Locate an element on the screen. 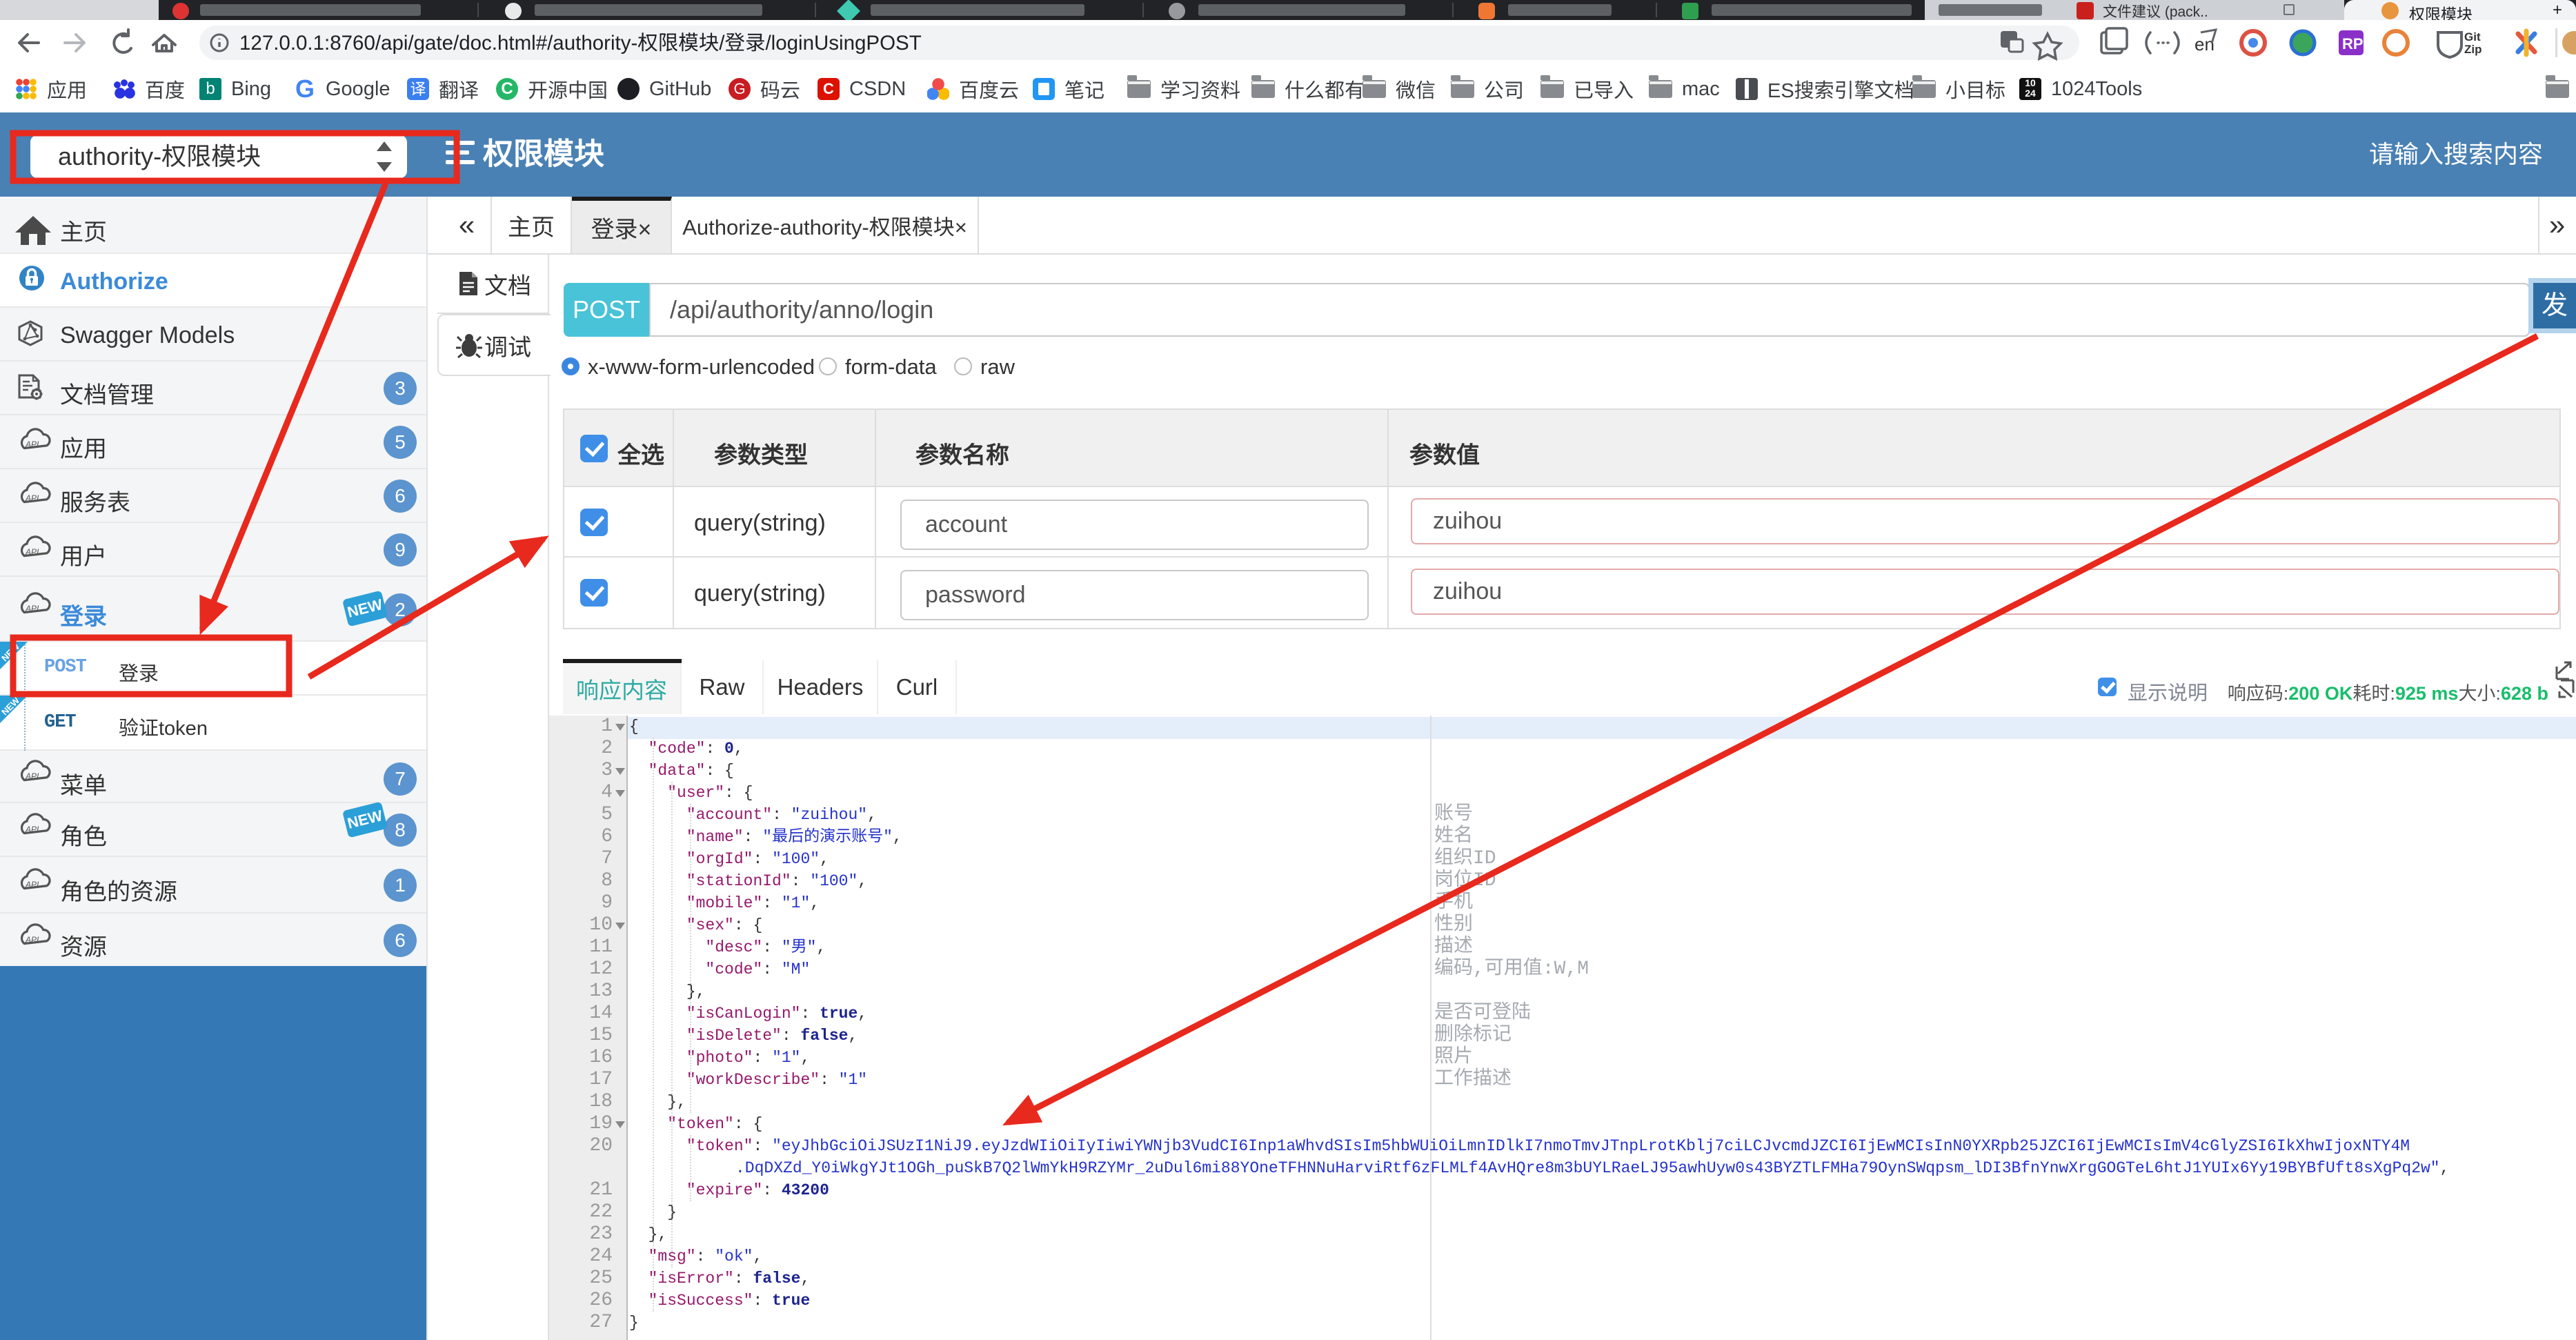 This screenshot has height=1340, width=2576. svg-text: en is located at coordinates (2204, 44).